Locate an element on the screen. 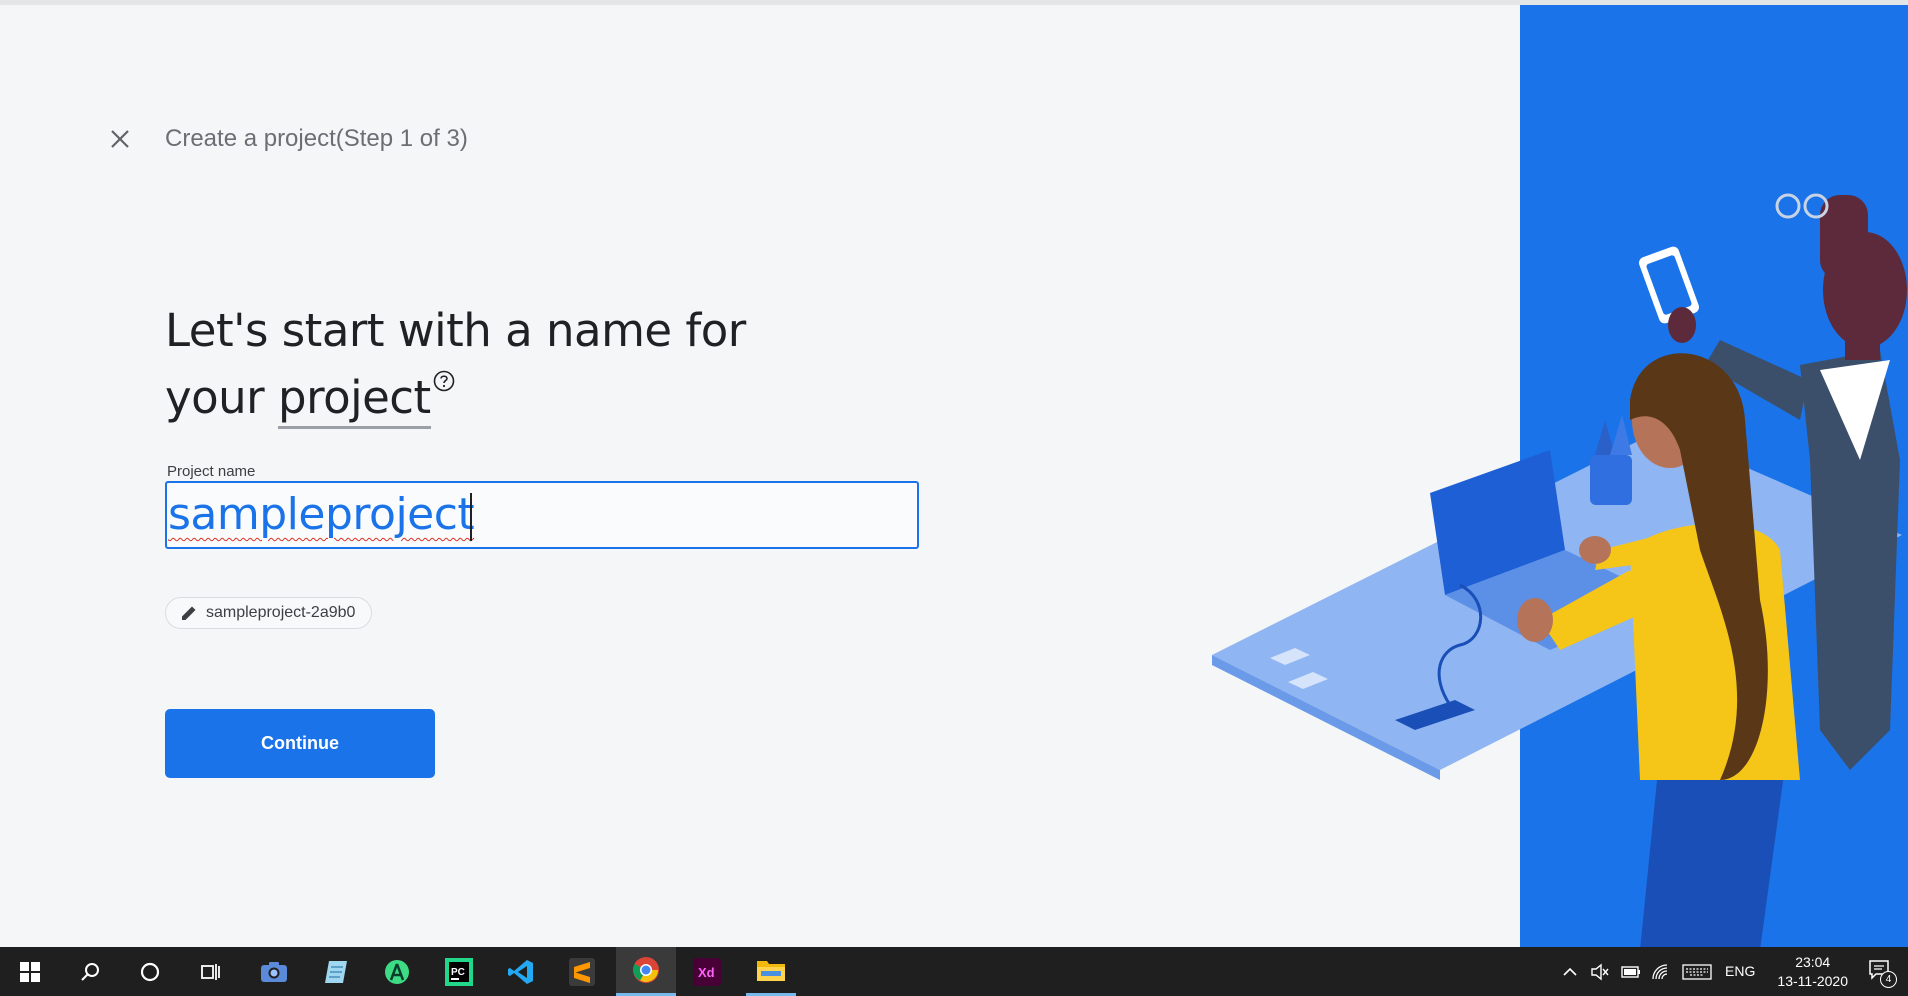 The width and height of the screenshot is (1908, 996). adobe-xd-label: Xd is located at coordinates (706, 972).